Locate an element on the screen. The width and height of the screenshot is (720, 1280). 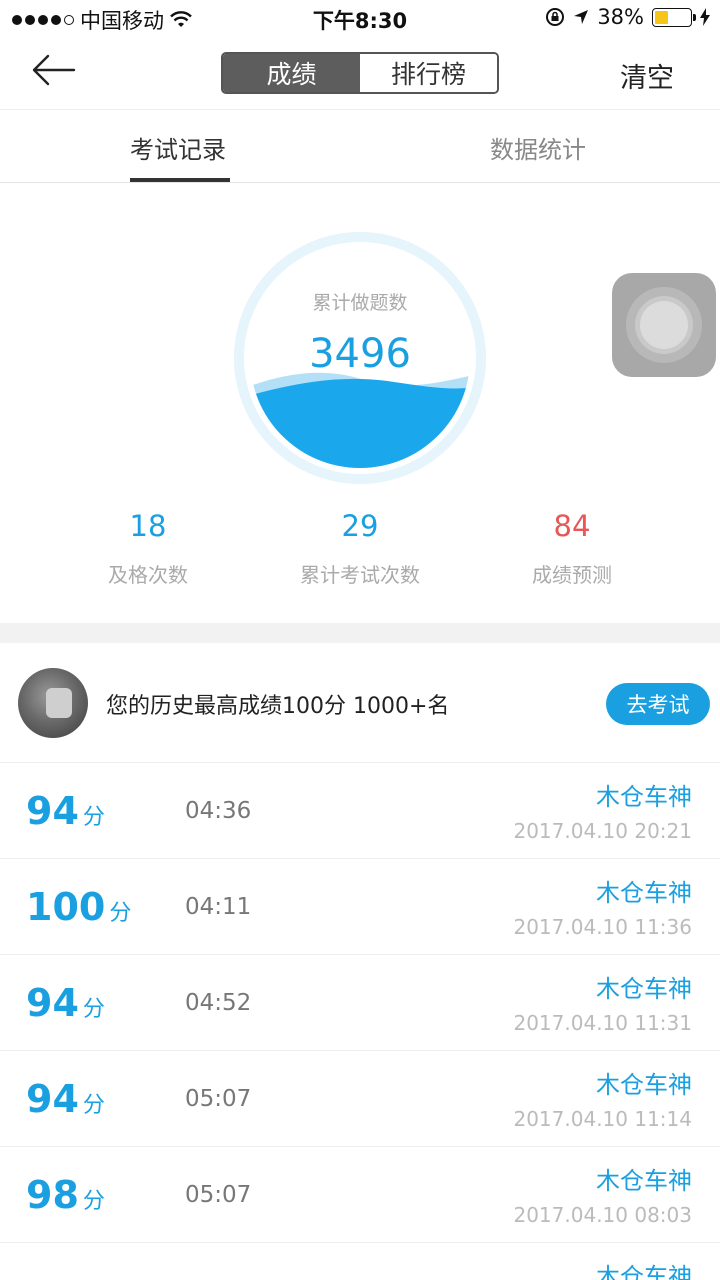
assistive-touch-button is located at coordinates (664, 325).